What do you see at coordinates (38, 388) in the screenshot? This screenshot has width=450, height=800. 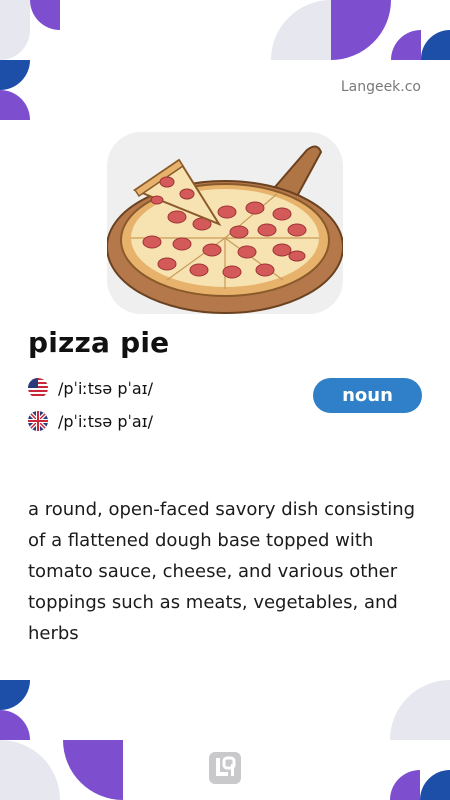 I see `us-flag-icon` at bounding box center [38, 388].